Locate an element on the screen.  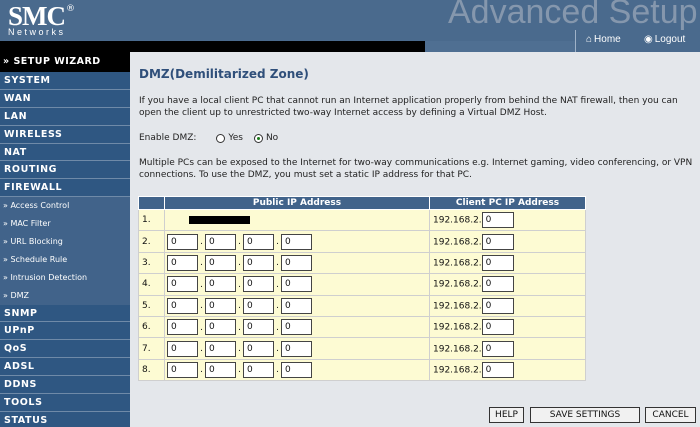
header-blank is located at coordinates (151, 203).